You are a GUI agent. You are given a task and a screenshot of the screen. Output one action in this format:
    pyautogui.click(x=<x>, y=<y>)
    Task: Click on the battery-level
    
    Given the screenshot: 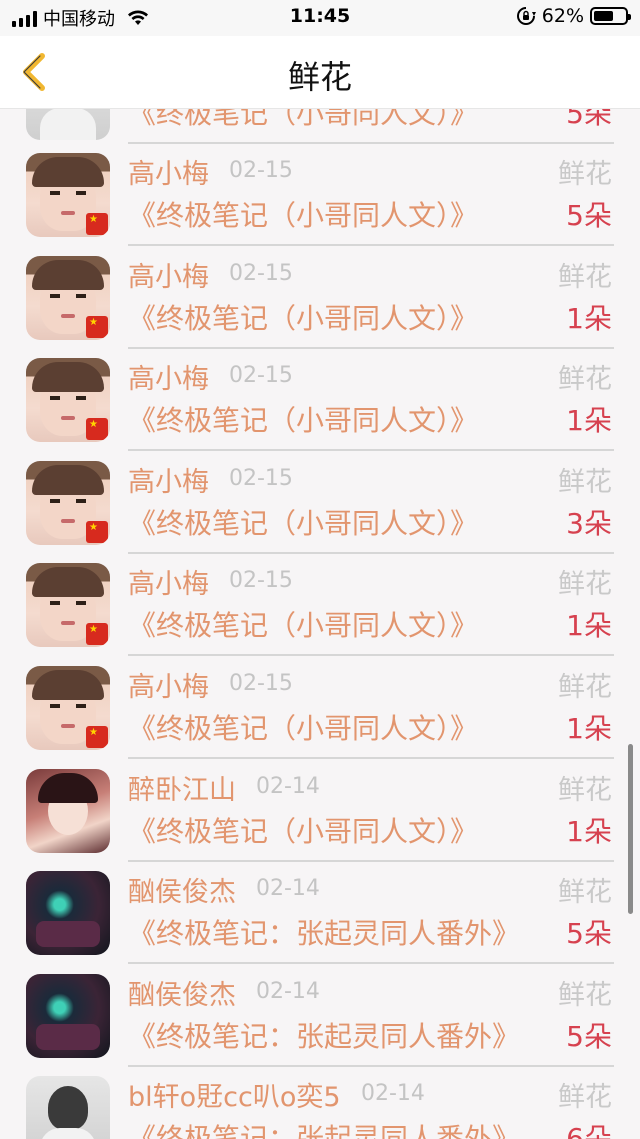 What is the action you would take?
    pyautogui.click(x=603, y=16)
    